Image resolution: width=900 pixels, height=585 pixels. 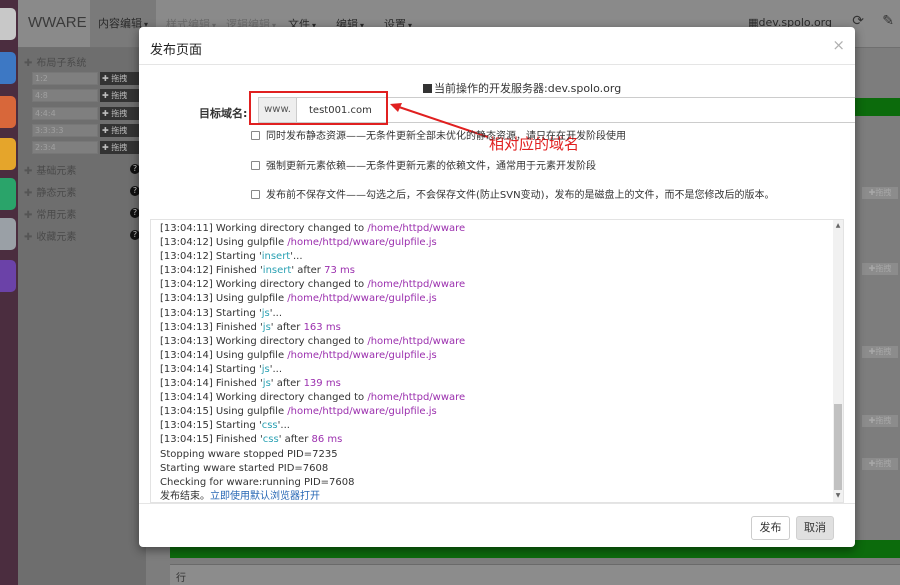 What do you see at coordinates (770, 528) in the screenshot?
I see `publish-button: 发布` at bounding box center [770, 528].